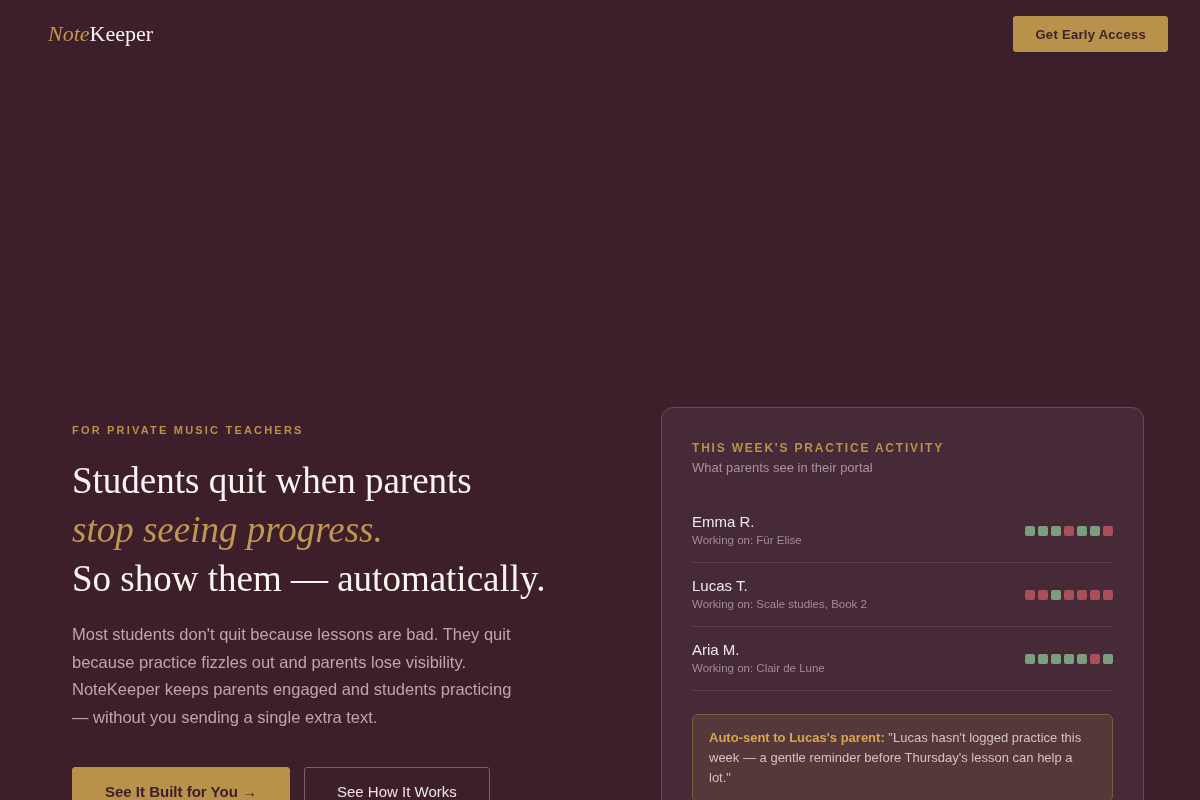  Describe the element at coordinates (309, 530) in the screenshot. I see `headline: Students quit when parents stop seeing progress. So show them — automatically.` at that location.